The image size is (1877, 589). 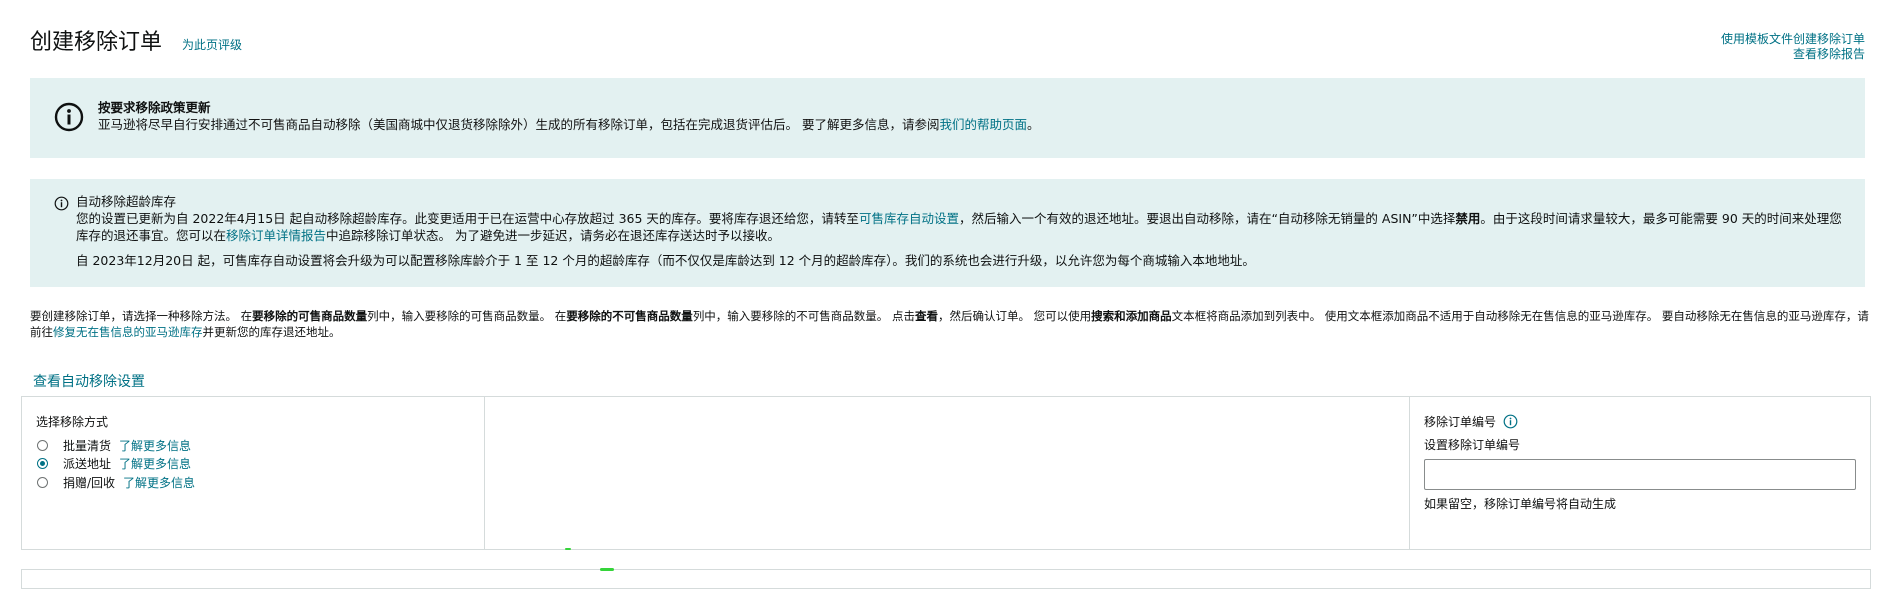 I want to click on ship-to-address-label: 派送地址, so click(x=87, y=464).